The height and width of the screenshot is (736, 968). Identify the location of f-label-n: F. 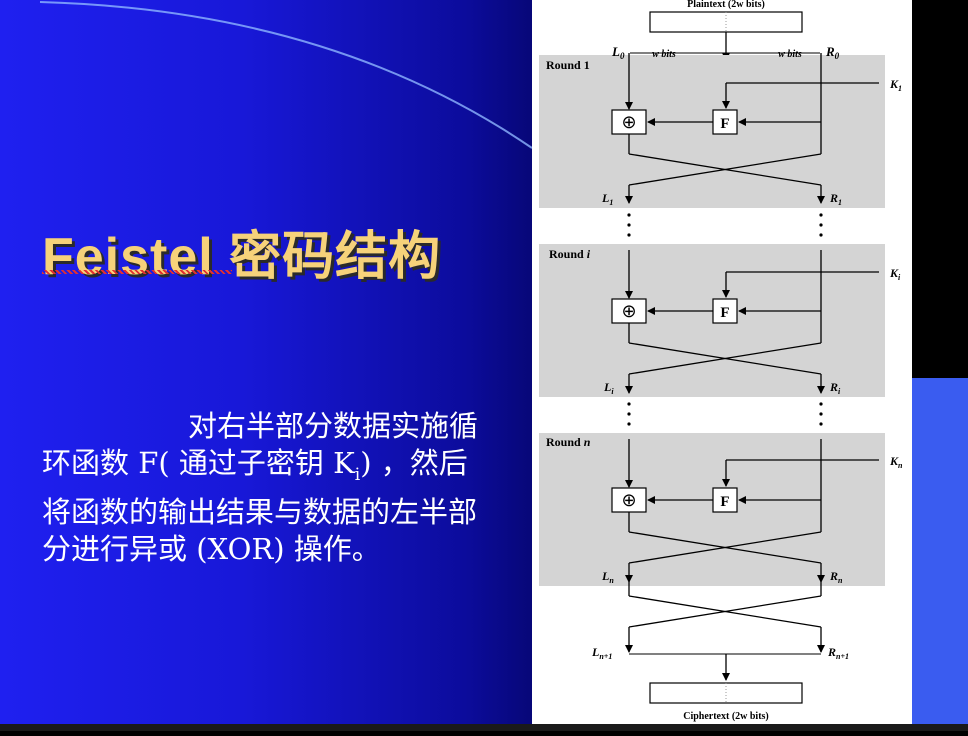
(724, 502).